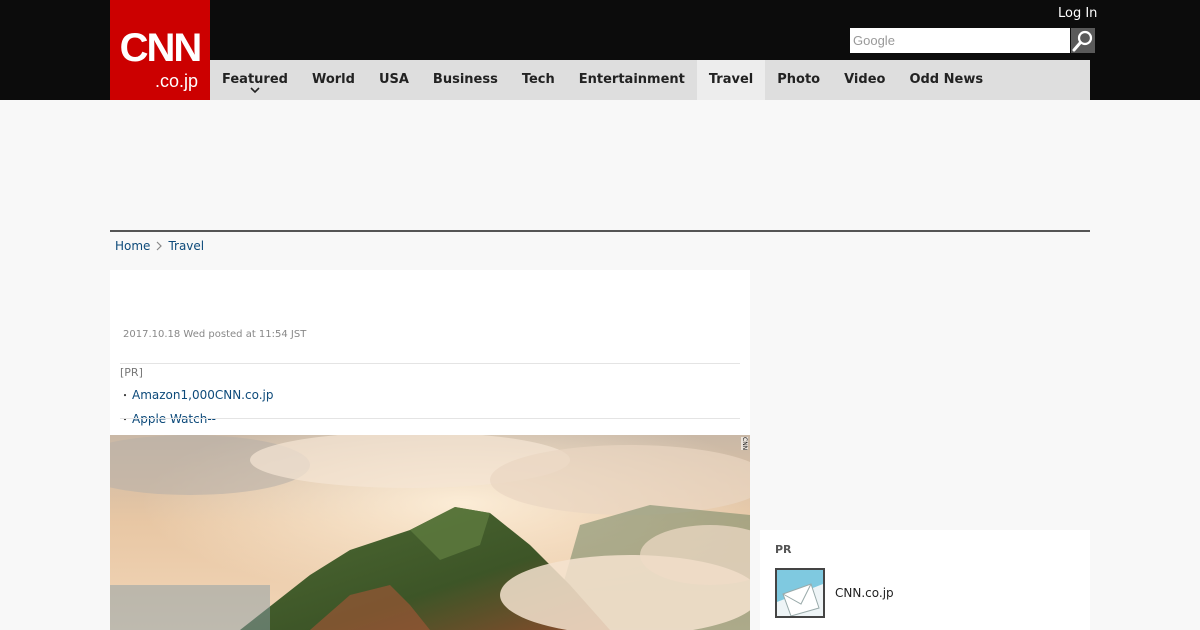 The height and width of the screenshot is (630, 1200). I want to click on nav-label: Travel, so click(731, 79).